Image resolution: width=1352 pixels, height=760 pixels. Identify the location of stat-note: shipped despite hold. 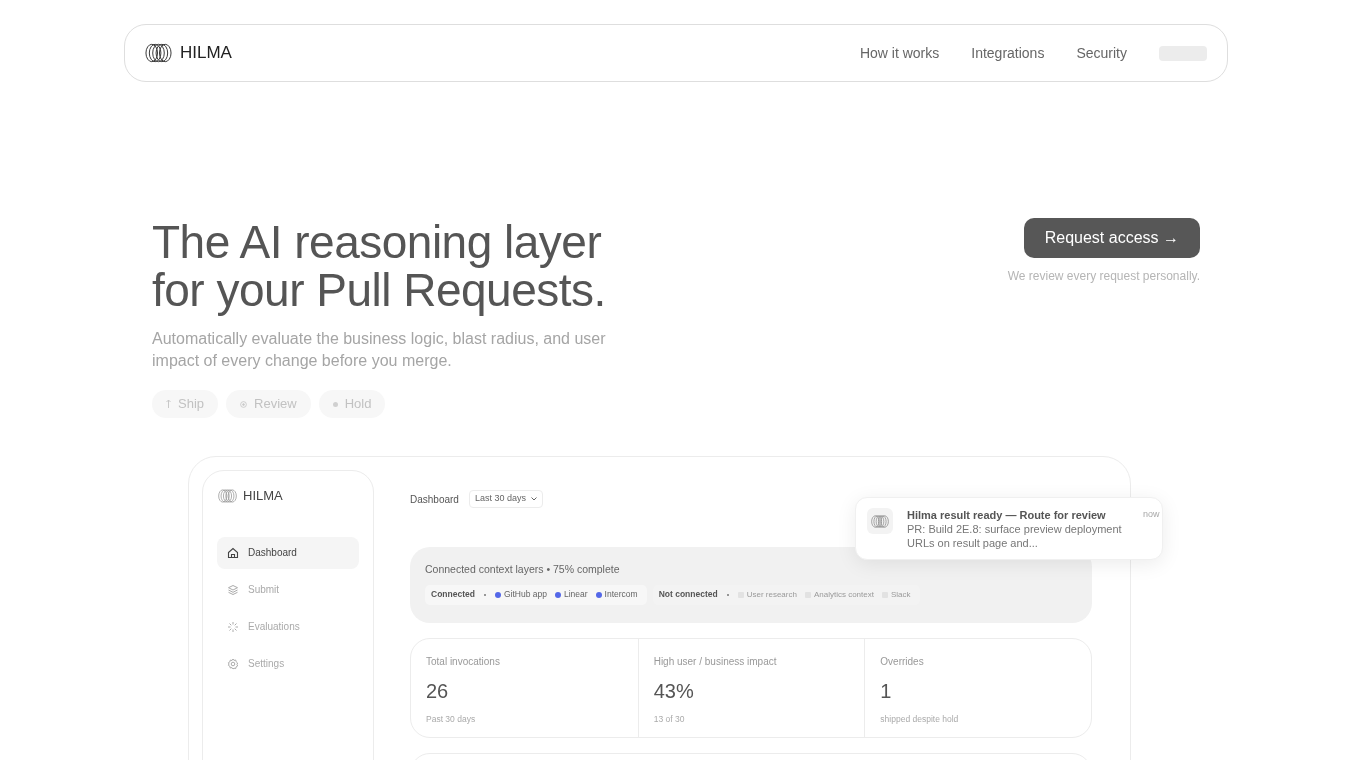
(920, 719).